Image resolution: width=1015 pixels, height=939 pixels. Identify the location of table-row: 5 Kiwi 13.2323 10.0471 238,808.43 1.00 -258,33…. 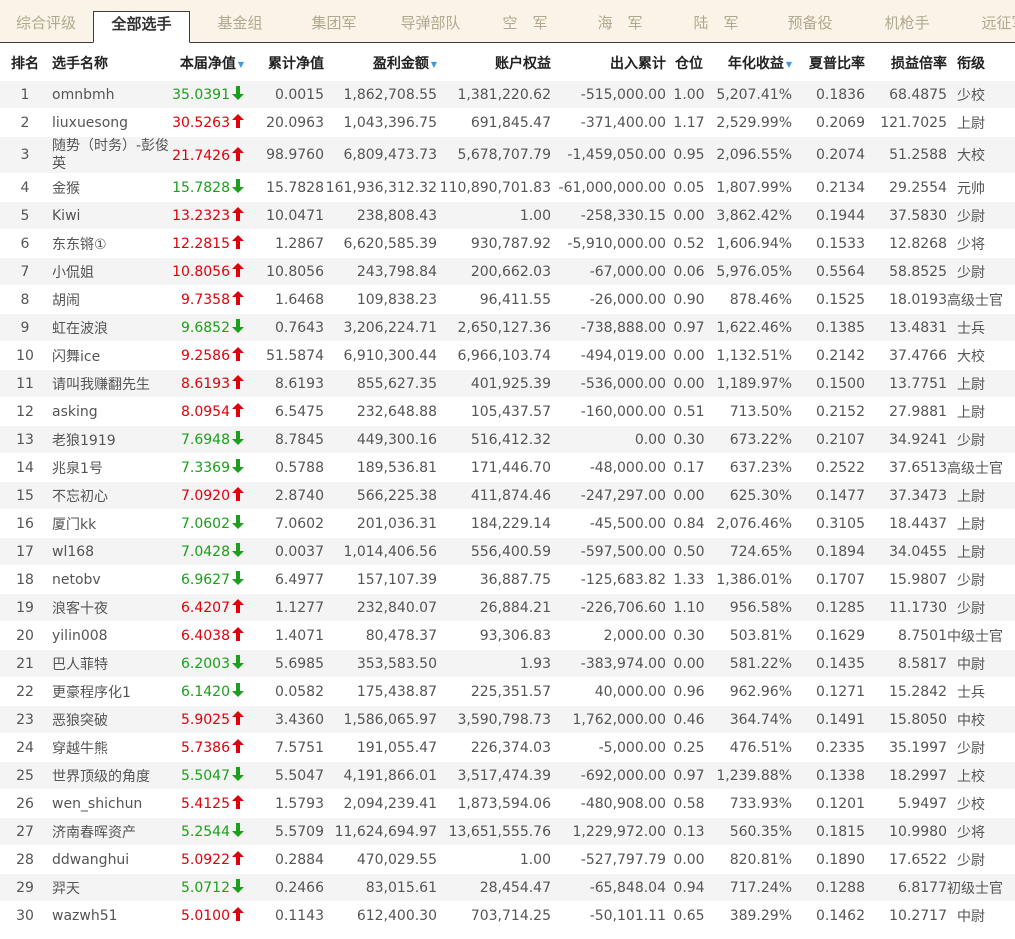
(507, 215).